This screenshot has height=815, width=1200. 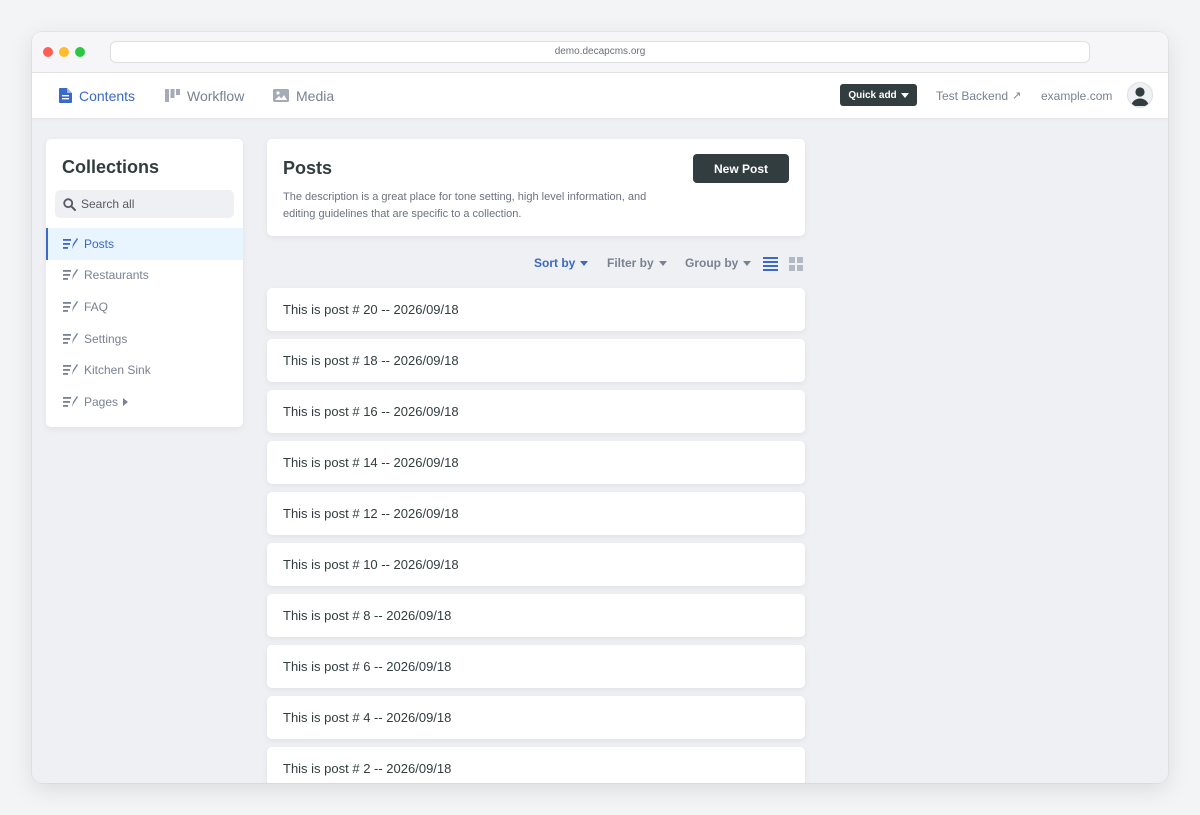 I want to click on quick-add-button: Quick add, so click(x=878, y=95).